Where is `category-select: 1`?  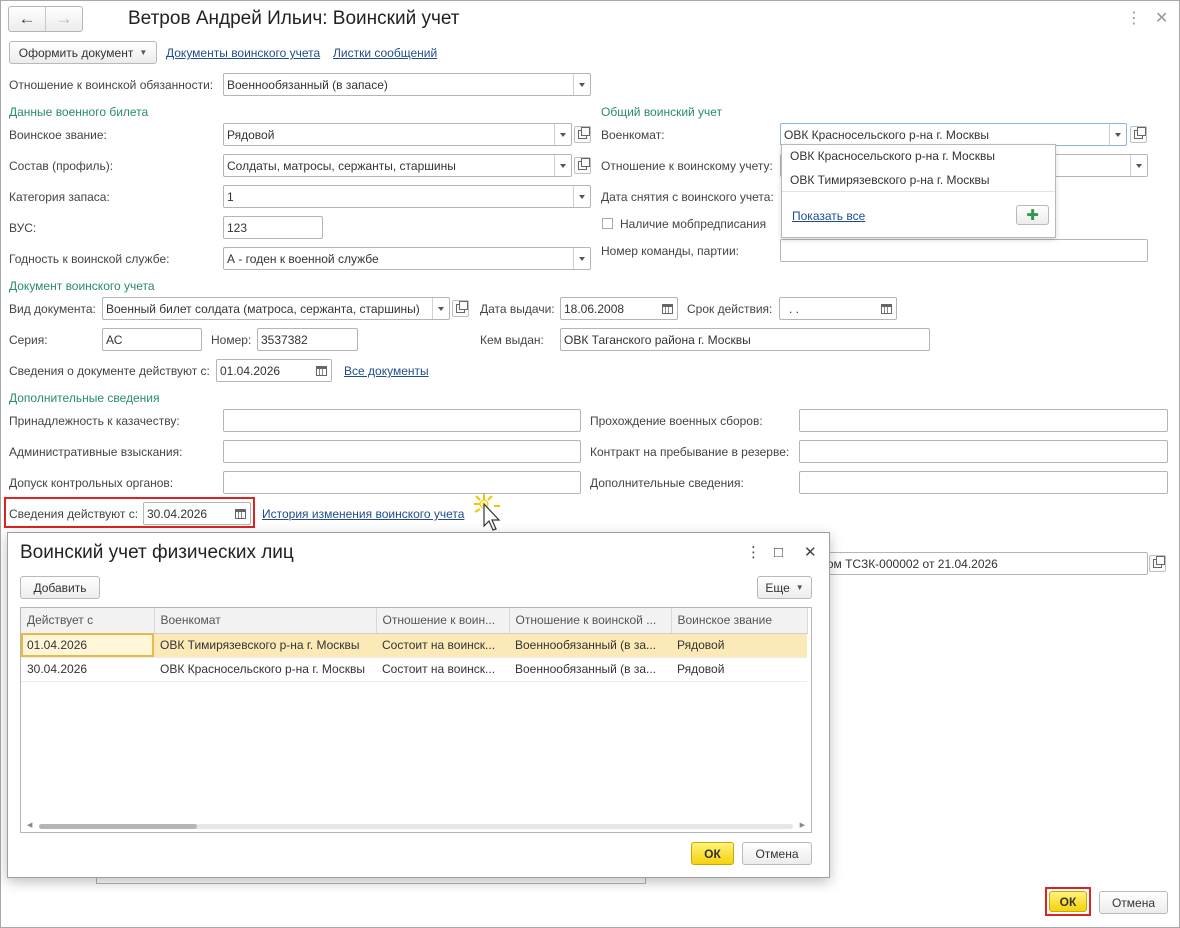
category-select: 1 is located at coordinates (407, 196).